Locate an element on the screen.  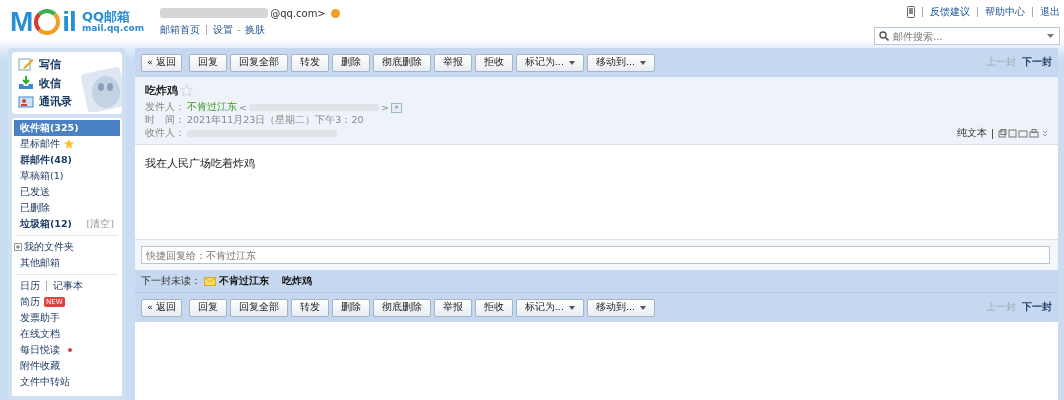
folder-item: 我的文件夹 is located at coordinates (49, 247).